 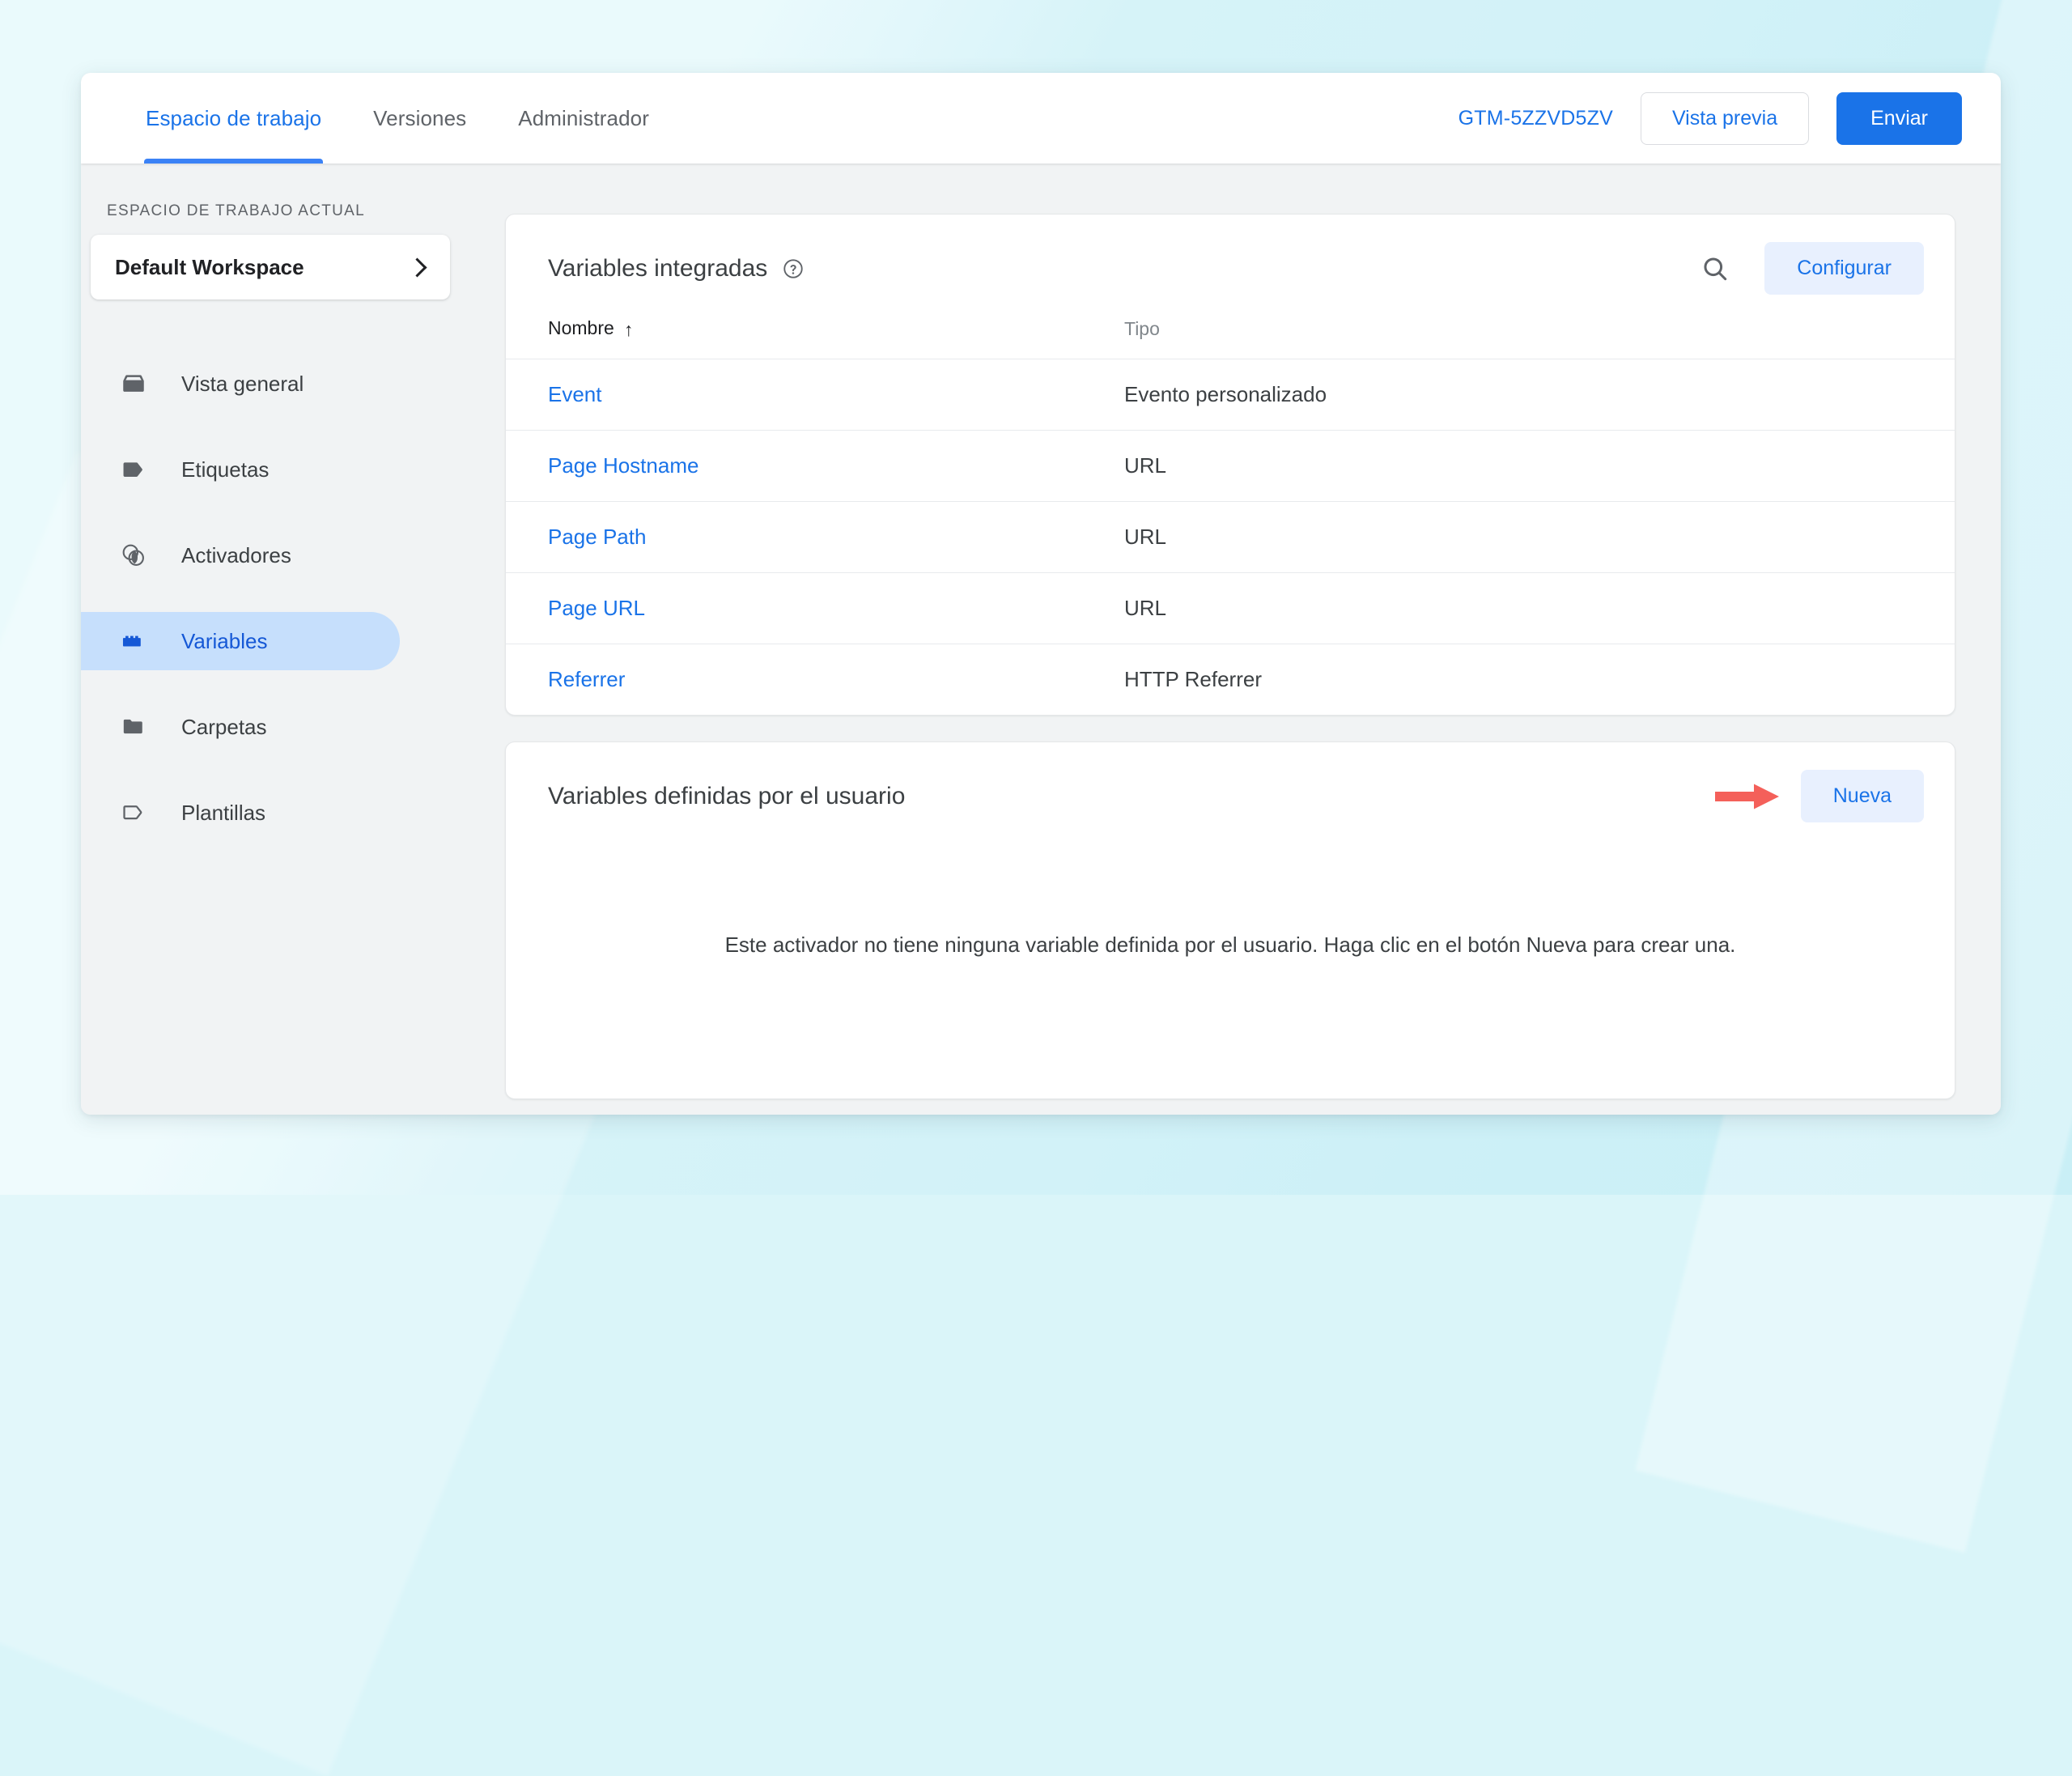 I want to click on variable-name-cell: Page Path, so click(x=794, y=537).